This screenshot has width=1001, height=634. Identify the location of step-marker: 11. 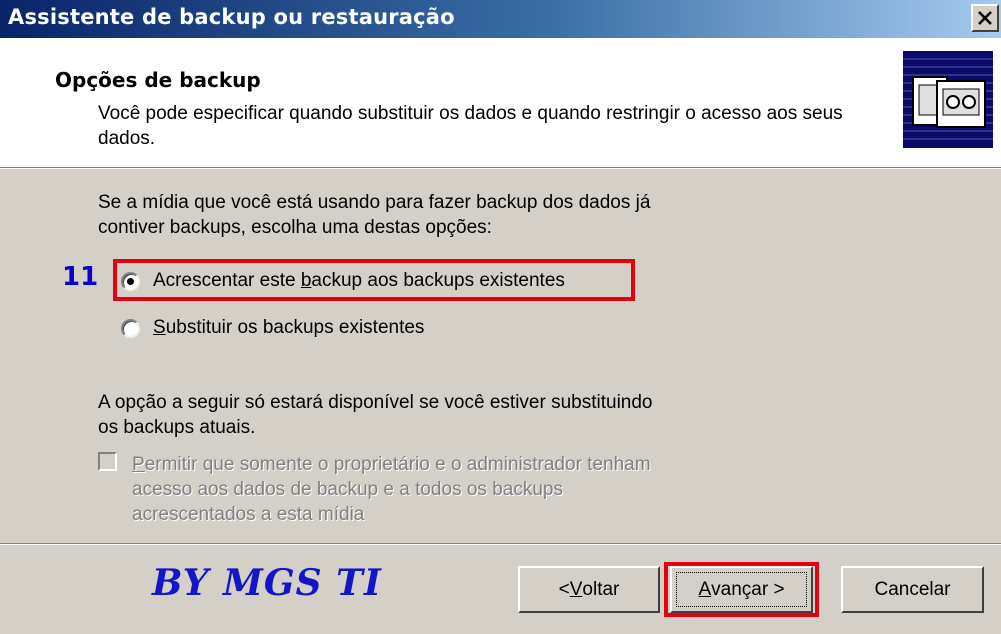
(80, 277).